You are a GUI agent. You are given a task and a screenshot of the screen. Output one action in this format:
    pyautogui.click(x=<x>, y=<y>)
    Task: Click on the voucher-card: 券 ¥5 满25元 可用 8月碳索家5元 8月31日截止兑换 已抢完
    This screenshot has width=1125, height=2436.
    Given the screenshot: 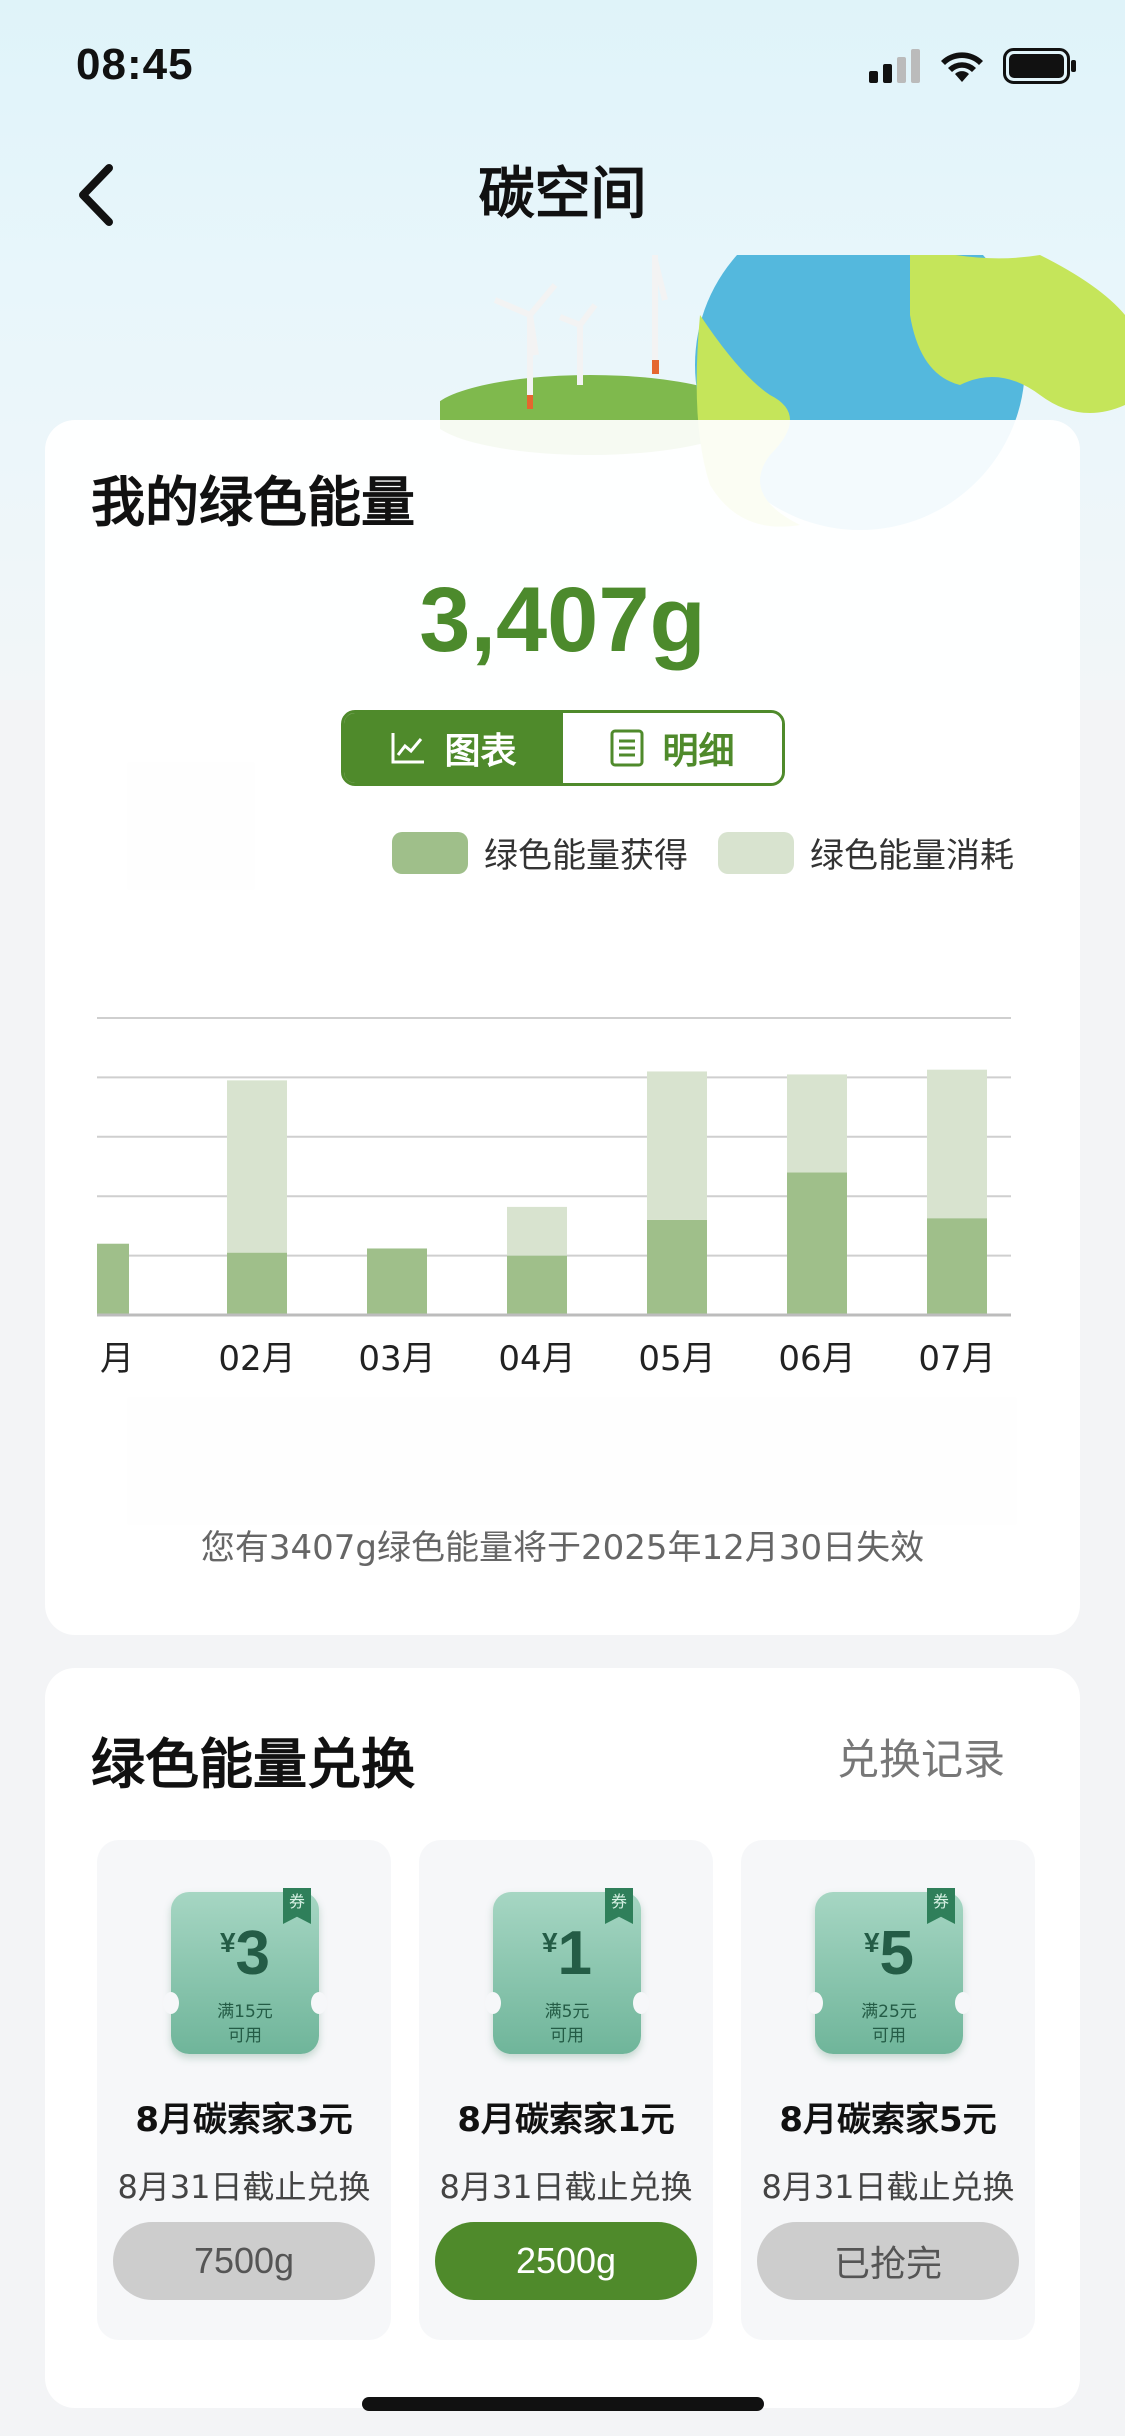 What is the action you would take?
    pyautogui.click(x=888, y=2090)
    